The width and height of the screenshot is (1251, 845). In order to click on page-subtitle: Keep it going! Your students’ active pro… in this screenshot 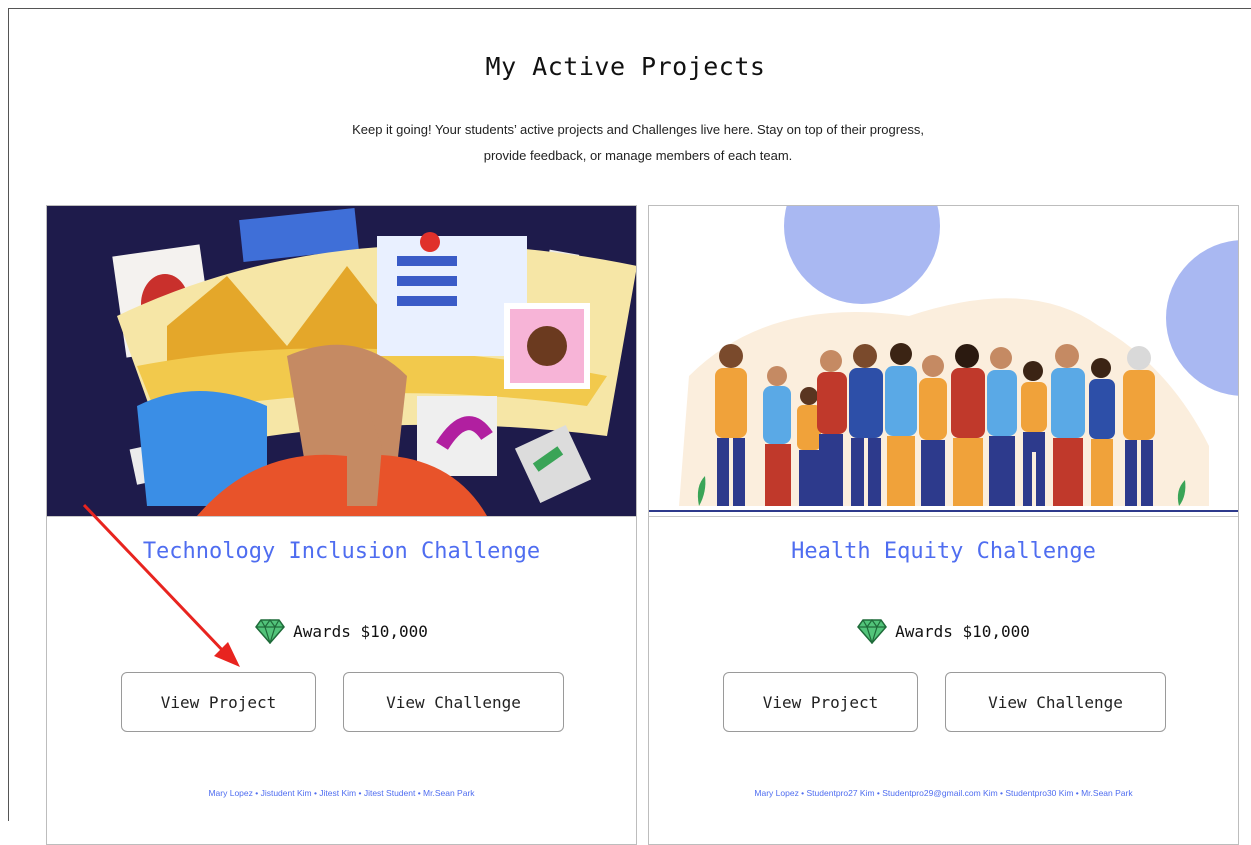, I will do `click(638, 143)`.